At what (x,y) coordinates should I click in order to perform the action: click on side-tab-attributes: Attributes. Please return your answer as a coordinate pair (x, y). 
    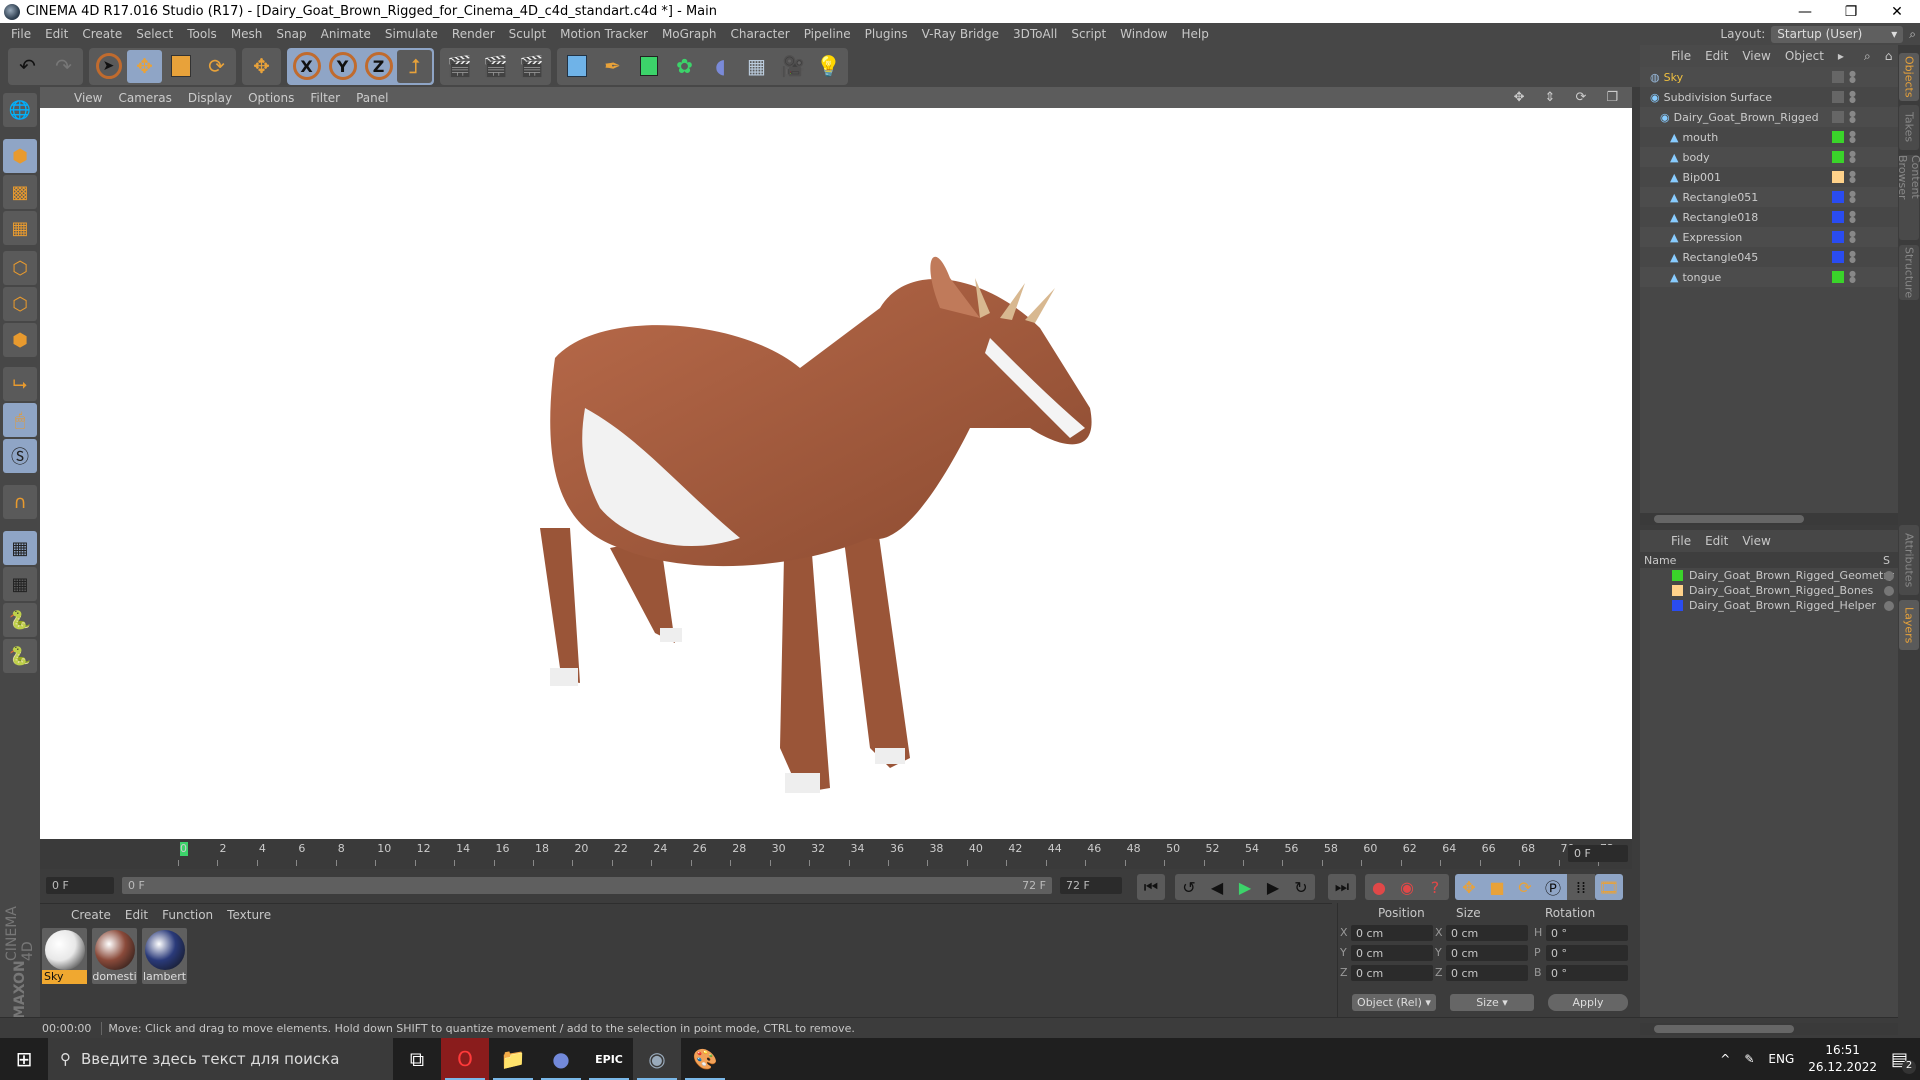
    Looking at the image, I should click on (1909, 560).